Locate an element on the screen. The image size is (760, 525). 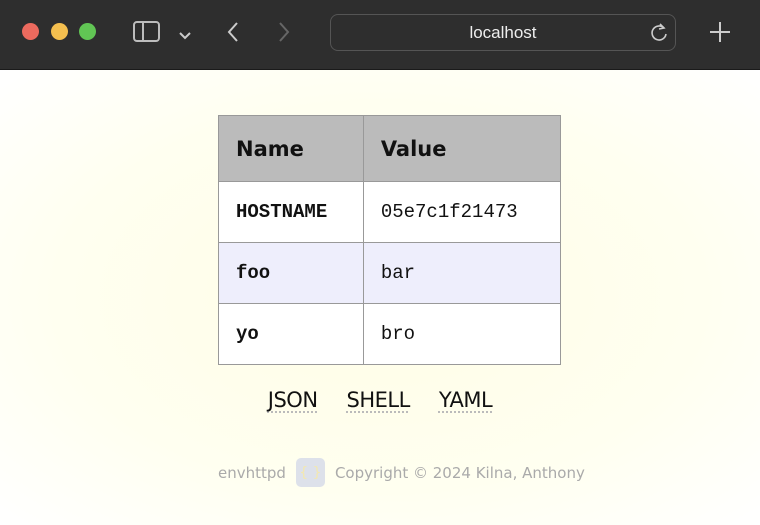
row-name: foo is located at coordinates (291, 273).